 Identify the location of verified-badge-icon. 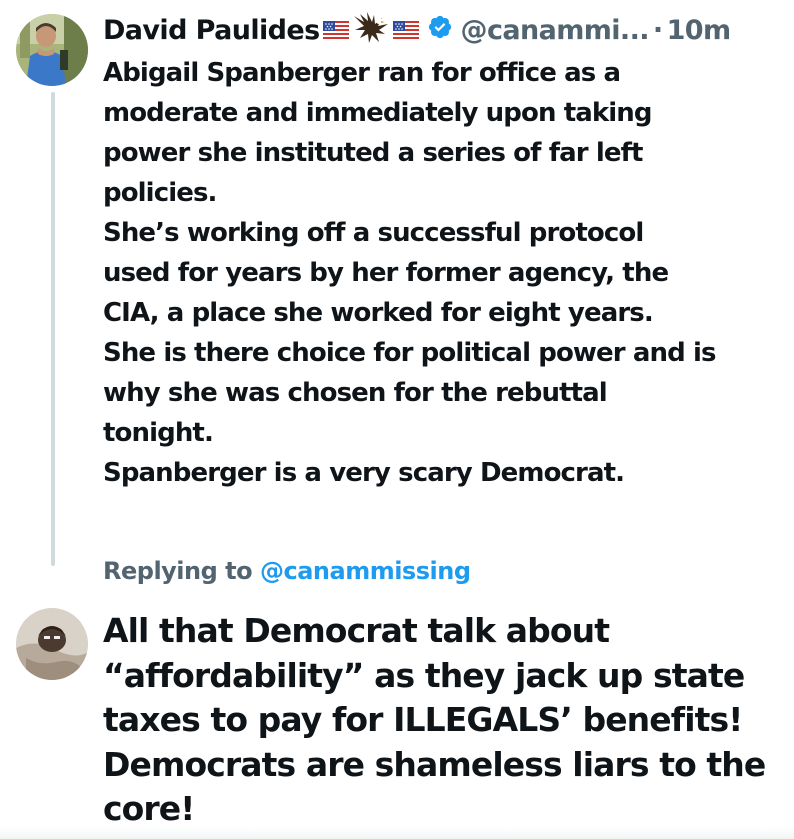
(440, 30).